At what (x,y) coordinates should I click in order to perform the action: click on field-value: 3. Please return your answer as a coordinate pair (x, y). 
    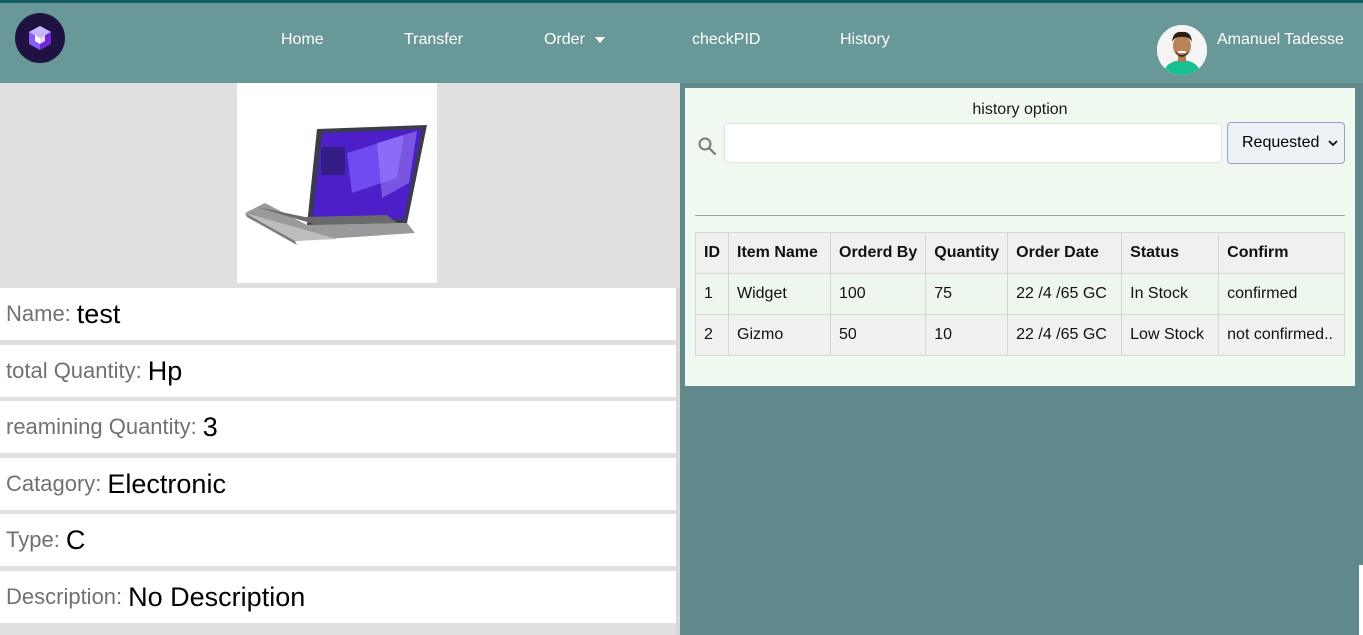
    Looking at the image, I should click on (210, 426).